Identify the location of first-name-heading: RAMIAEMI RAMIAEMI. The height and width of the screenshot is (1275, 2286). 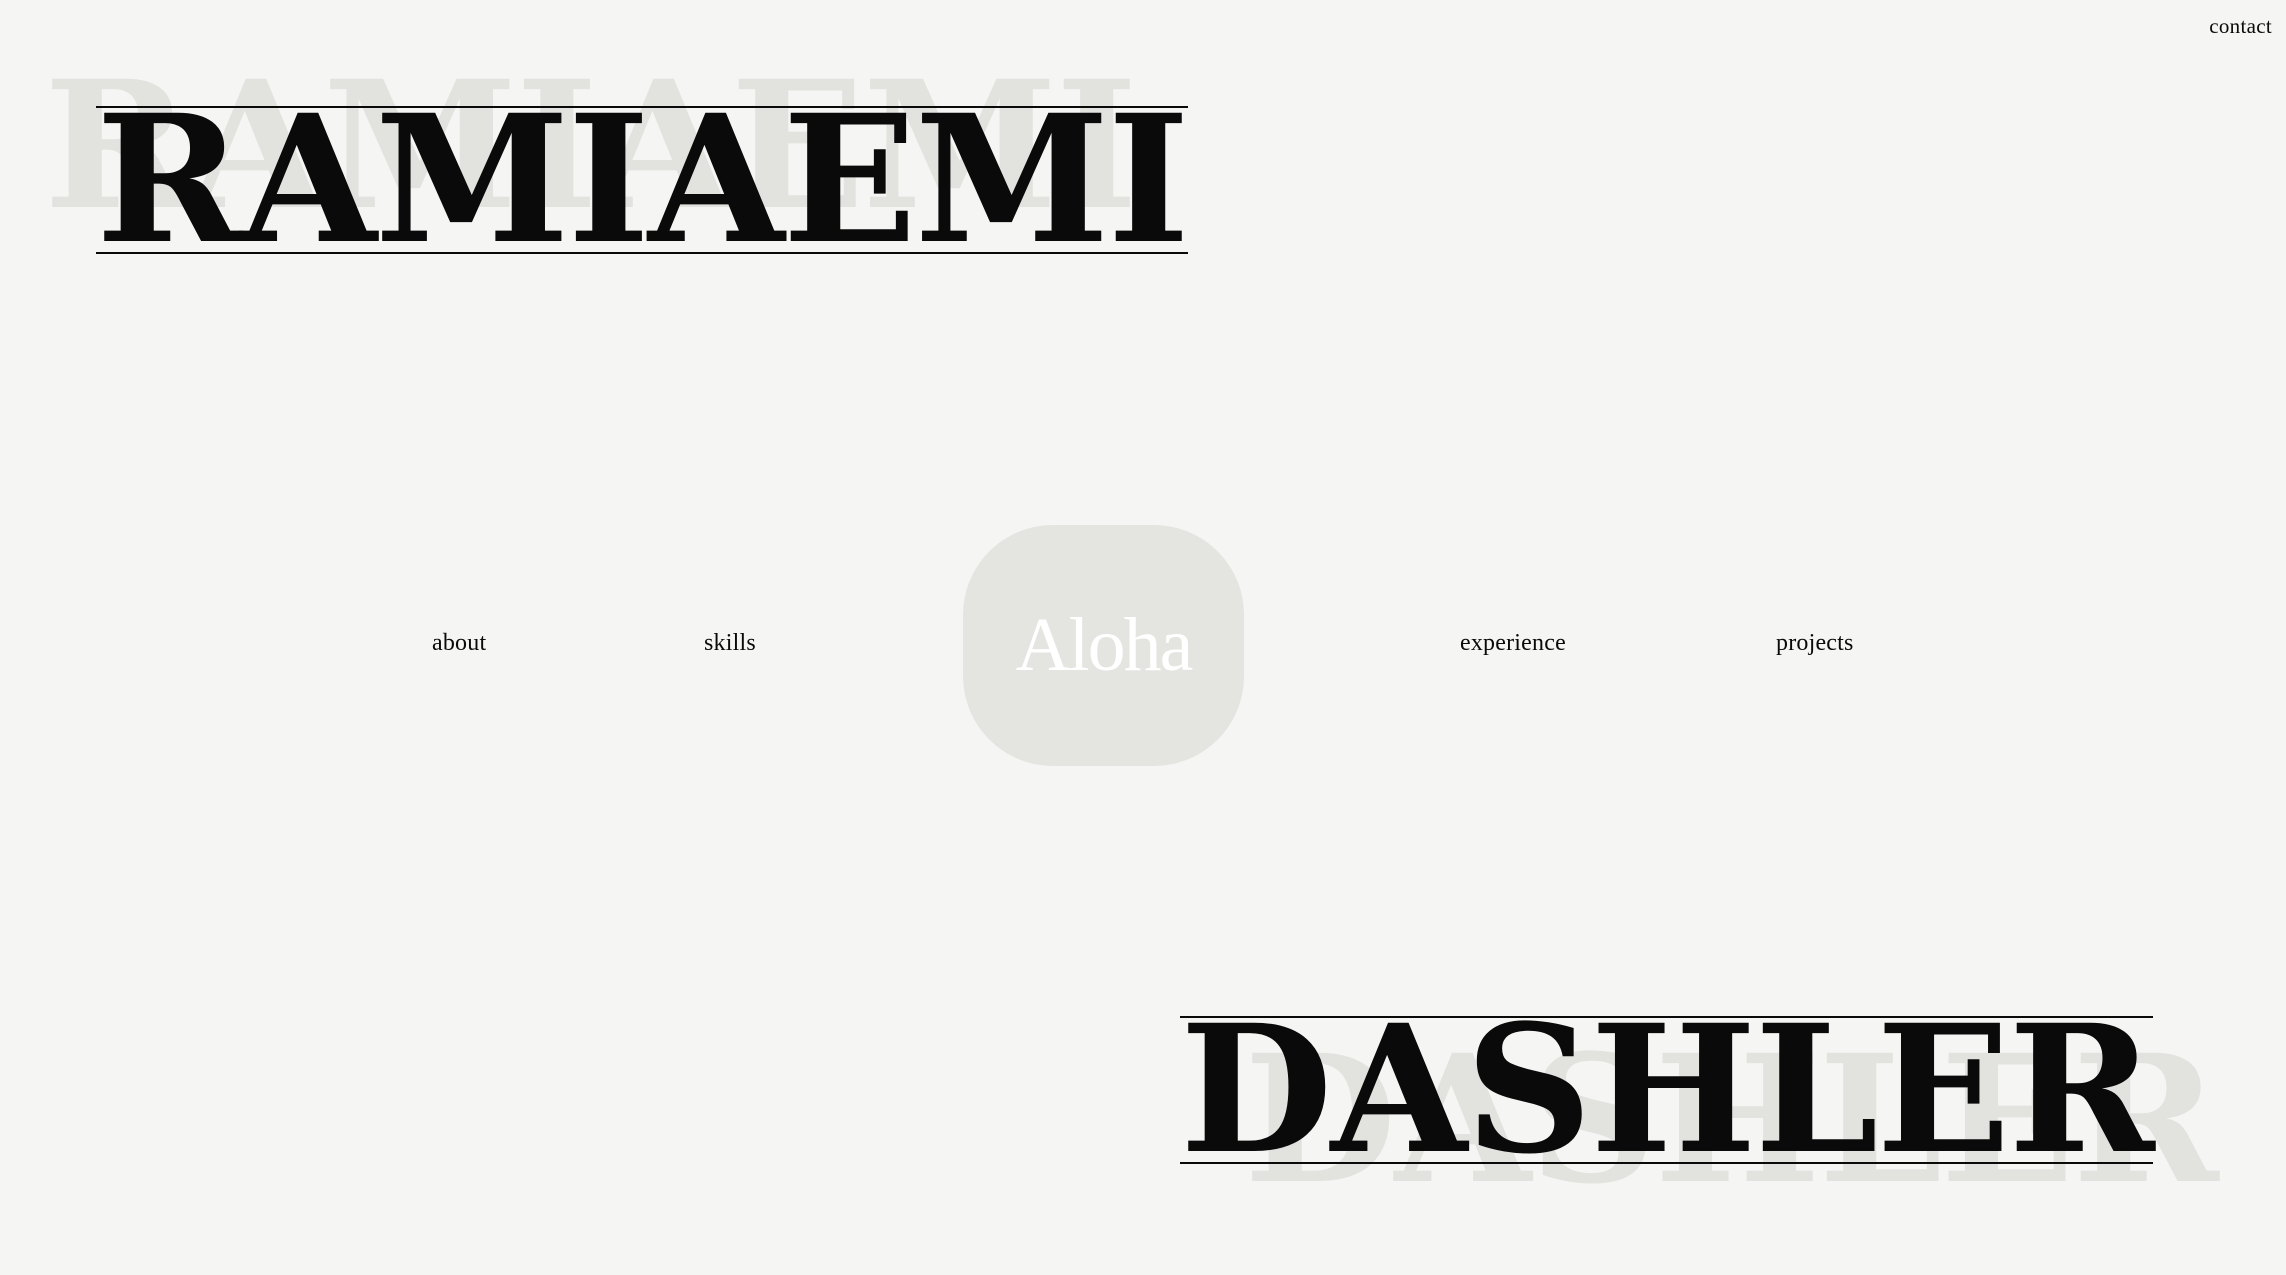
(617, 163).